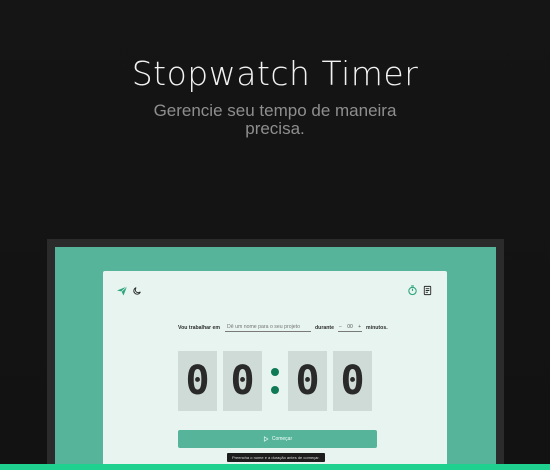 The width and height of the screenshot is (550, 470). Describe the element at coordinates (275, 467) in the screenshot. I see `bottom-accent-bar` at that location.